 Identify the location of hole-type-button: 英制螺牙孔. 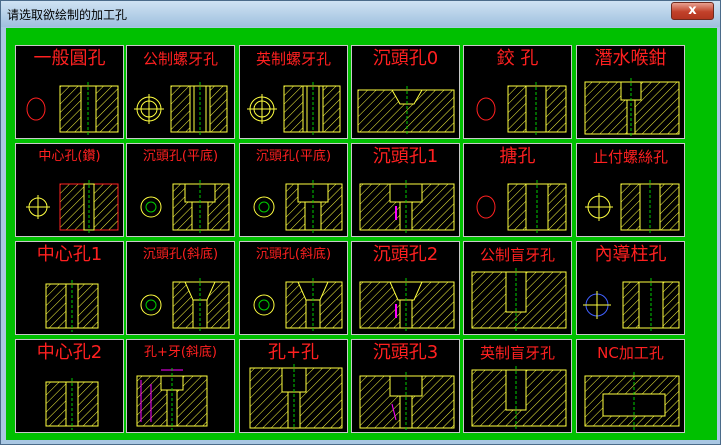
(293, 92).